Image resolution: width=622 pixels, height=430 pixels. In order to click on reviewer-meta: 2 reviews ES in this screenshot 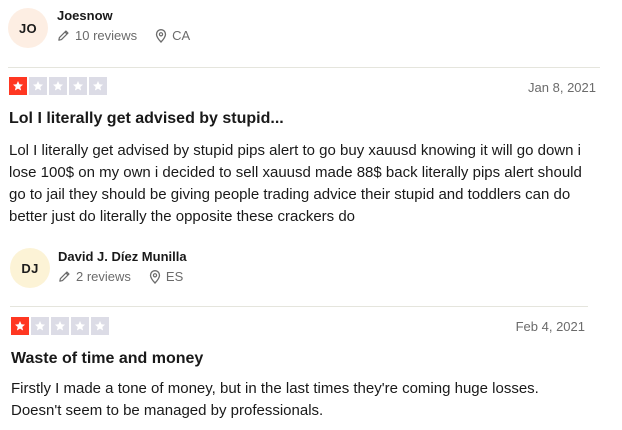, I will do `click(120, 276)`.